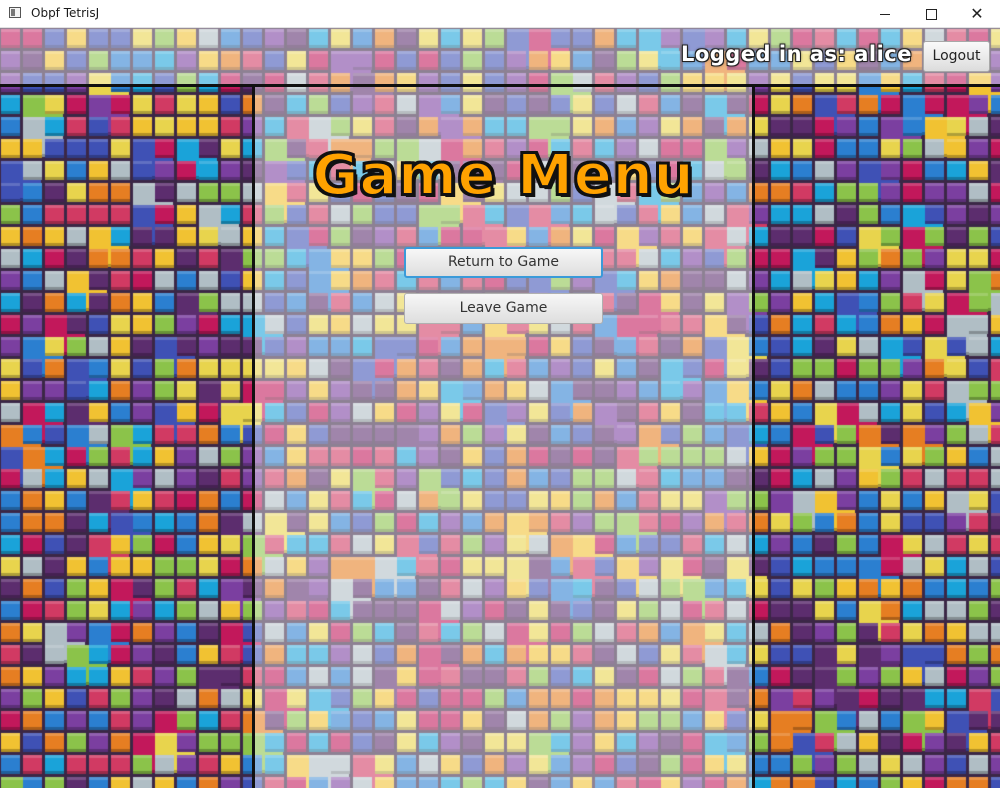  Describe the element at coordinates (503, 175) in the screenshot. I see `game-menu-title: Game Menu` at that location.